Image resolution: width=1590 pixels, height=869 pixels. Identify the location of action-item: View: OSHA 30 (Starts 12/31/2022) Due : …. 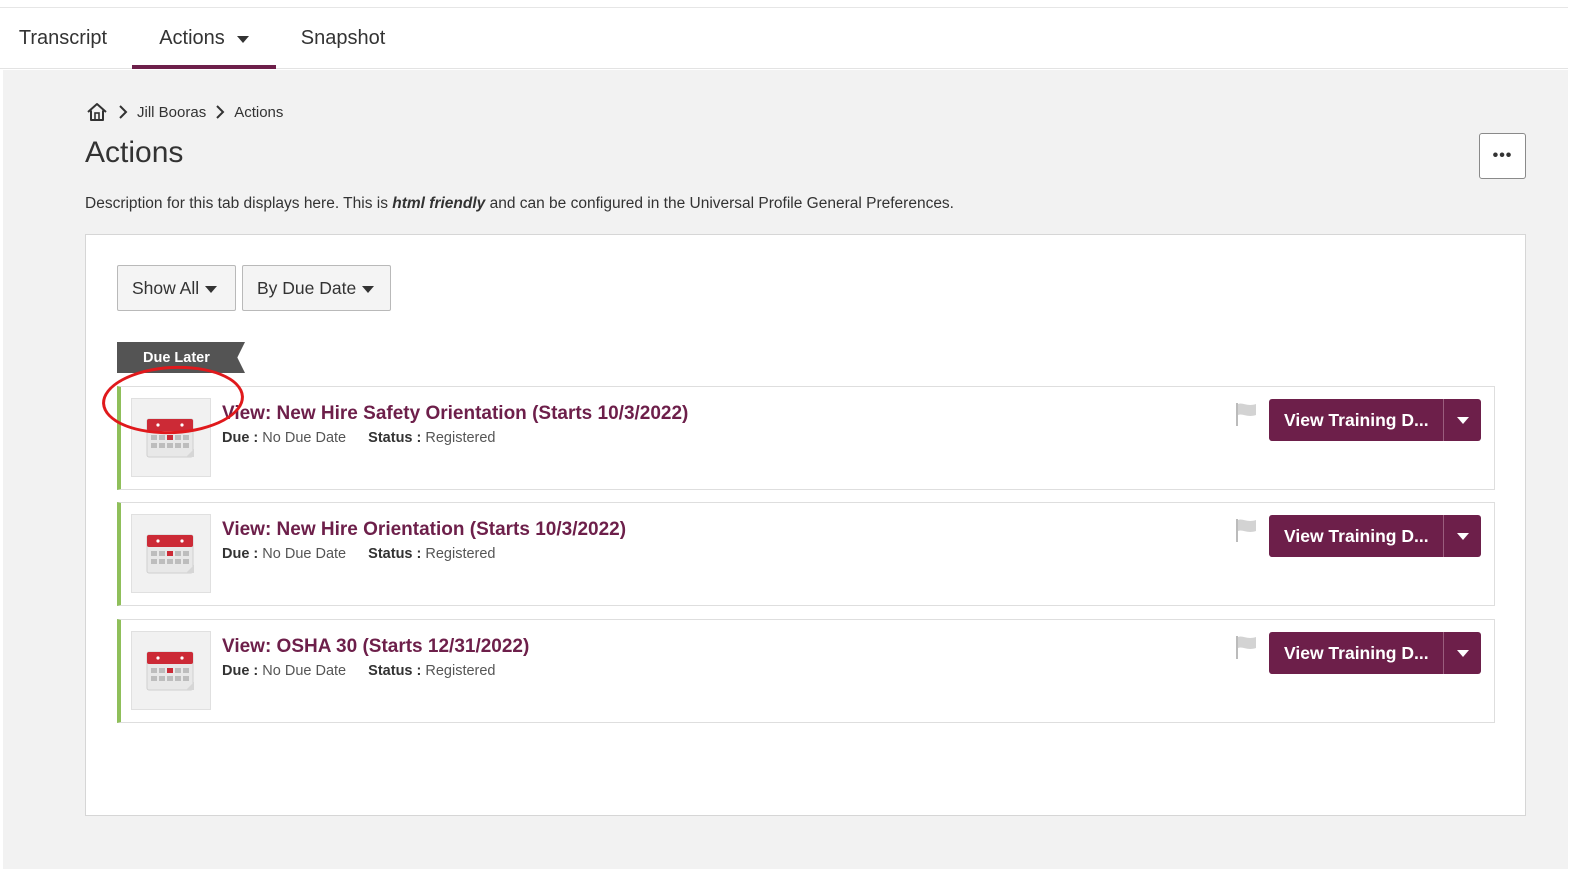
(806, 671).